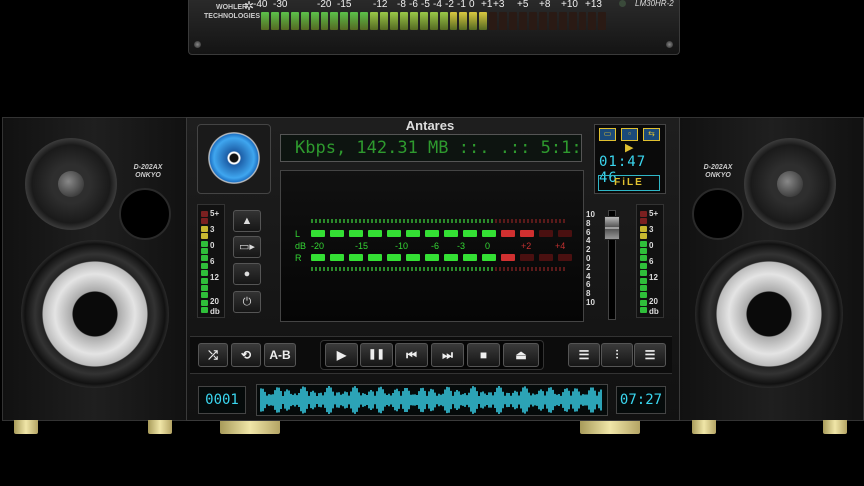  Describe the element at coordinates (569, 5) in the screenshot. I see `meter-scale-label: +10` at that location.